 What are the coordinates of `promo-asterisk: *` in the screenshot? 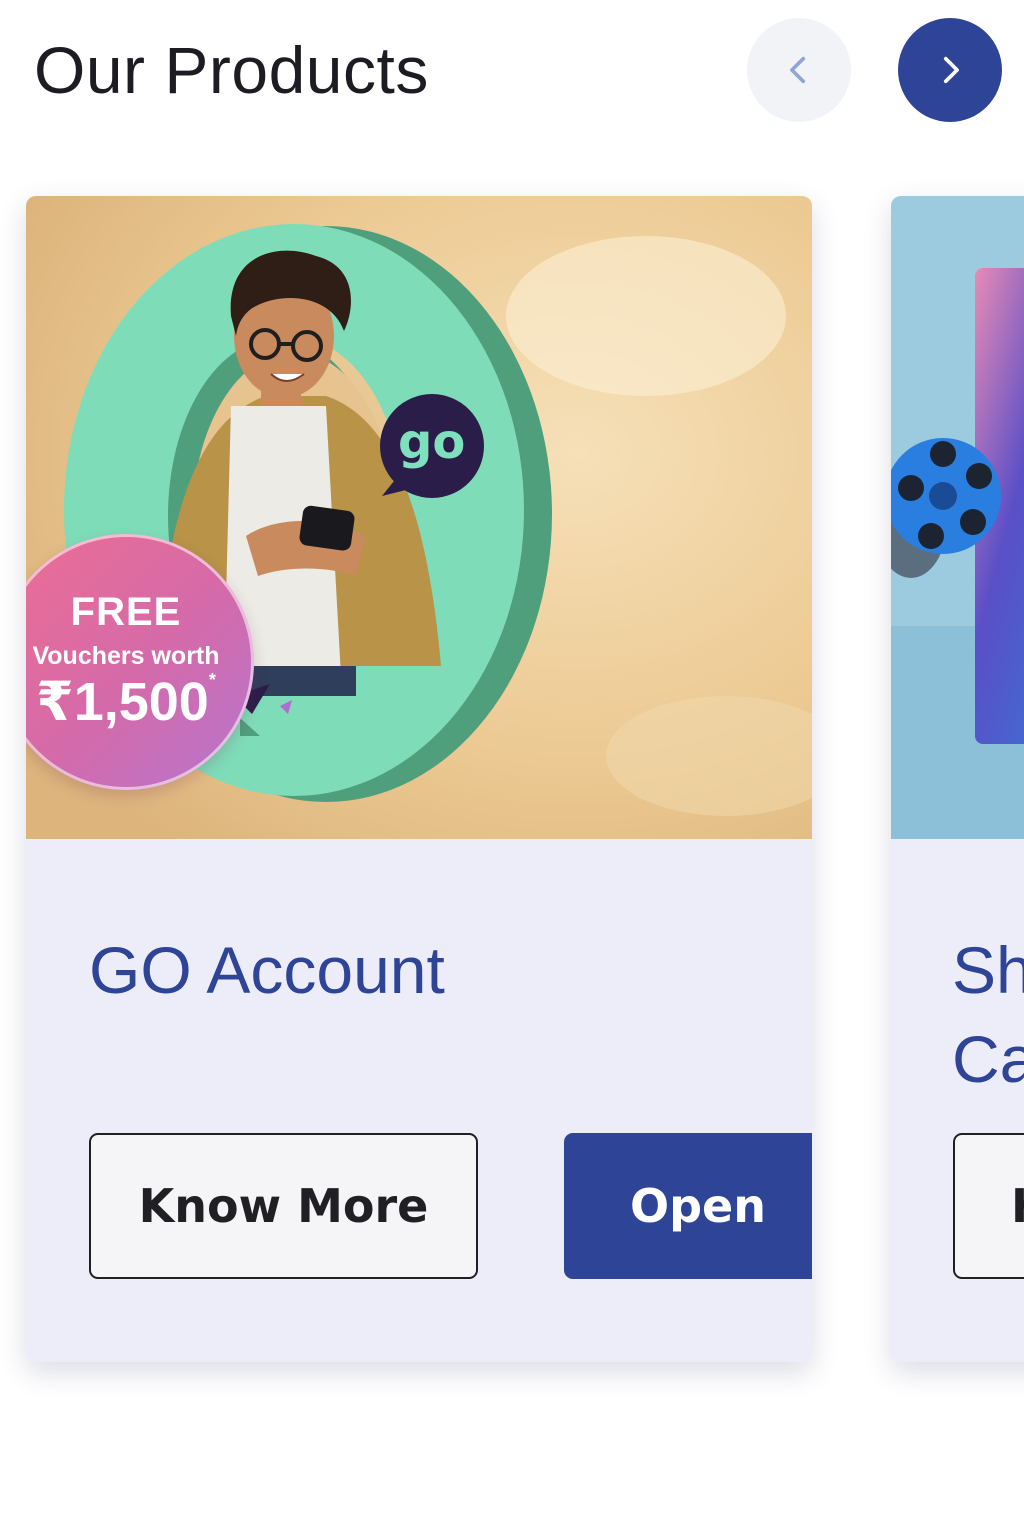 It's located at (212, 680).